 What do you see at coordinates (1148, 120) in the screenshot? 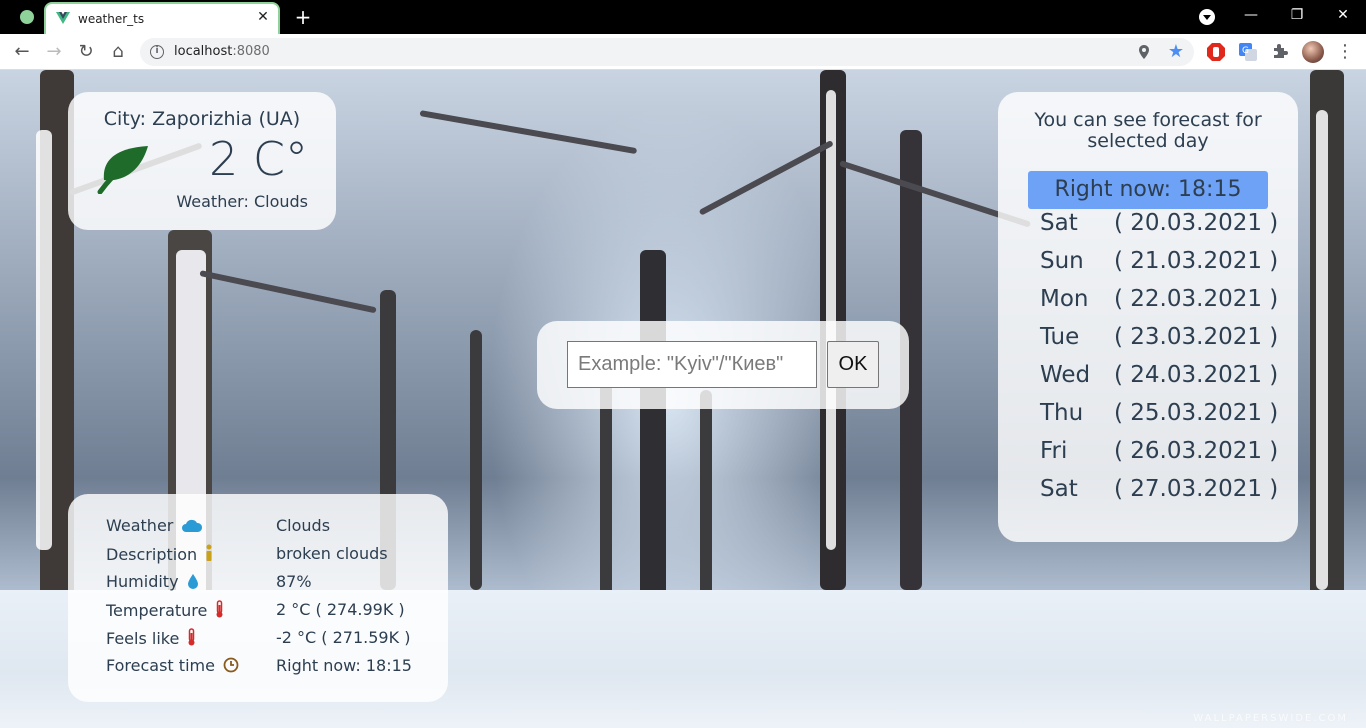
I see `forecast-title-line1: You can see forecast for` at bounding box center [1148, 120].